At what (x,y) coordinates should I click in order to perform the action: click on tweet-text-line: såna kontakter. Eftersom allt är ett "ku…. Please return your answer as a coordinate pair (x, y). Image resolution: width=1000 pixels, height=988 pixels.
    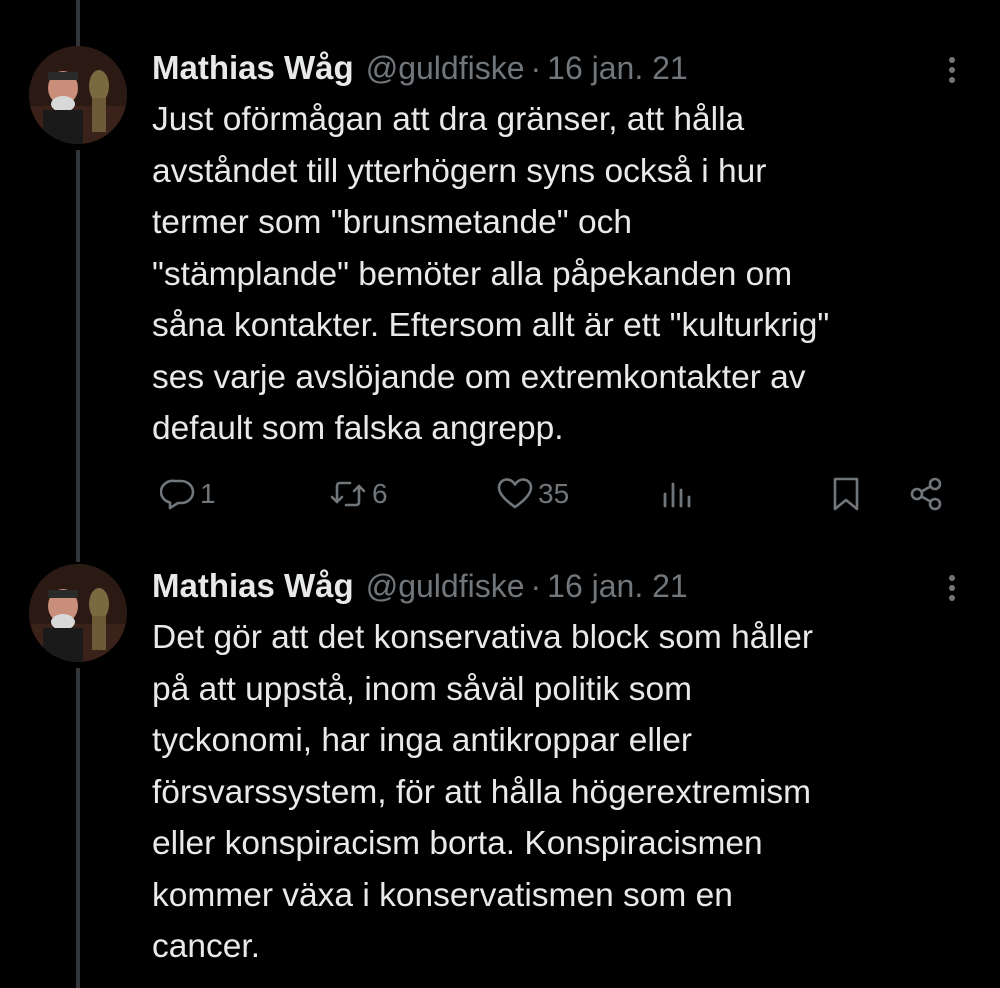
    Looking at the image, I should click on (491, 325).